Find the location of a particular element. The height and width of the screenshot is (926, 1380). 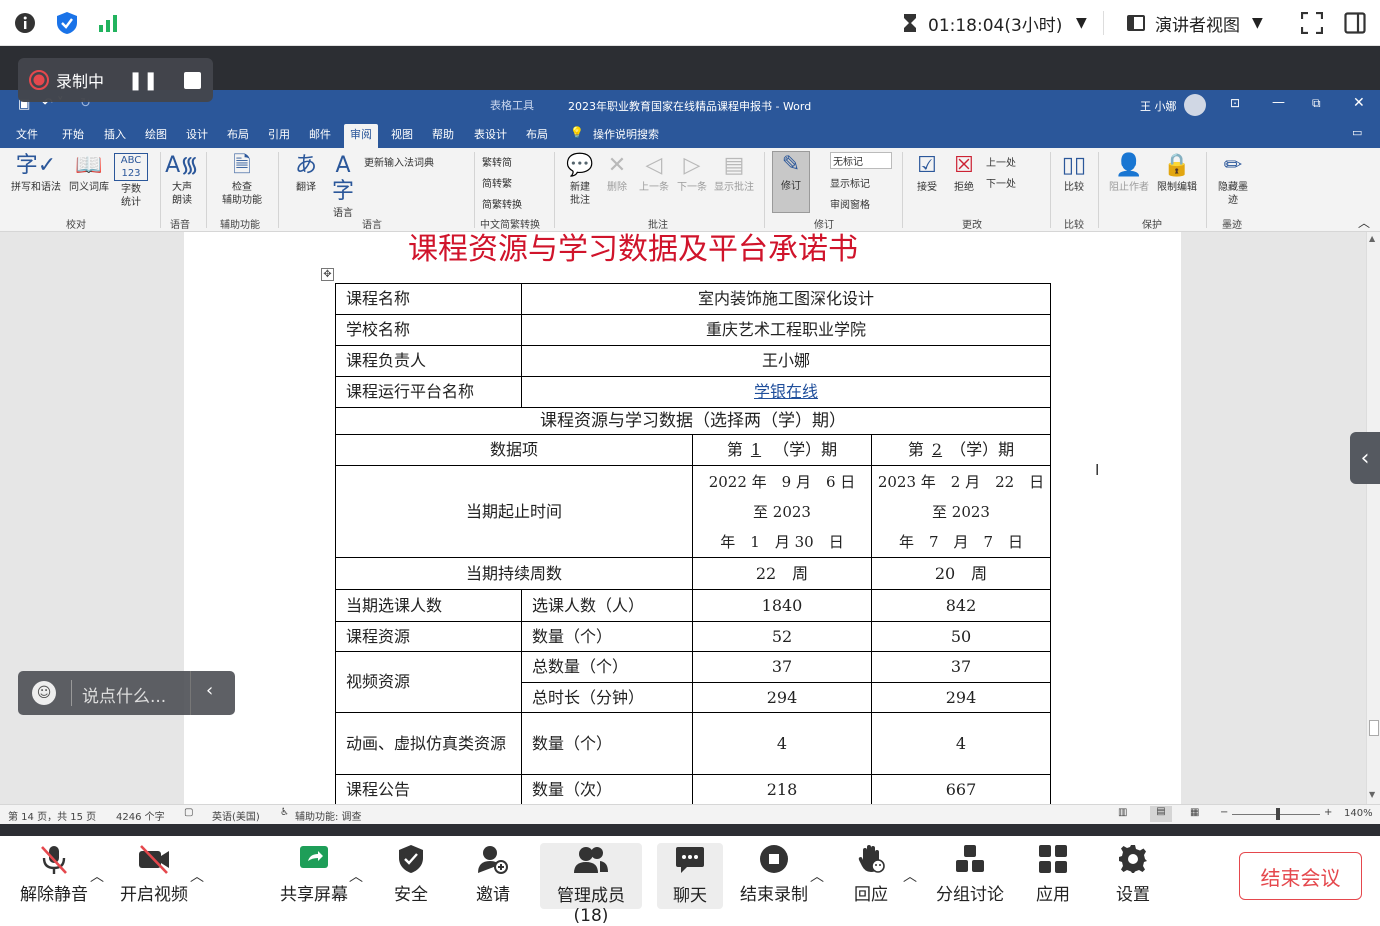

comments-icon: ▭ is located at coordinates (1357, 132).